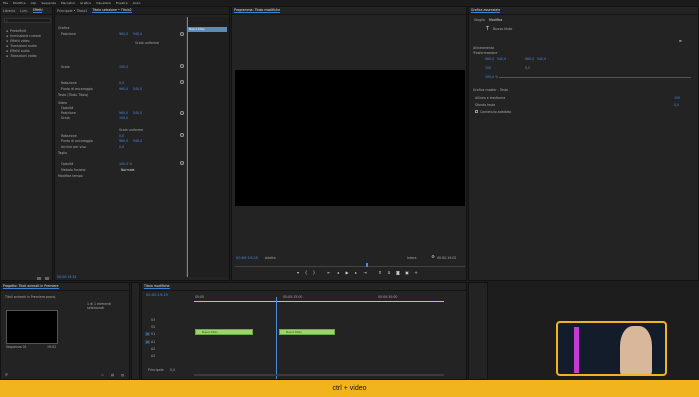 The height and width of the screenshot is (397, 699). I want to click on mini-clip: Nuovo titolo, so click(207, 29).